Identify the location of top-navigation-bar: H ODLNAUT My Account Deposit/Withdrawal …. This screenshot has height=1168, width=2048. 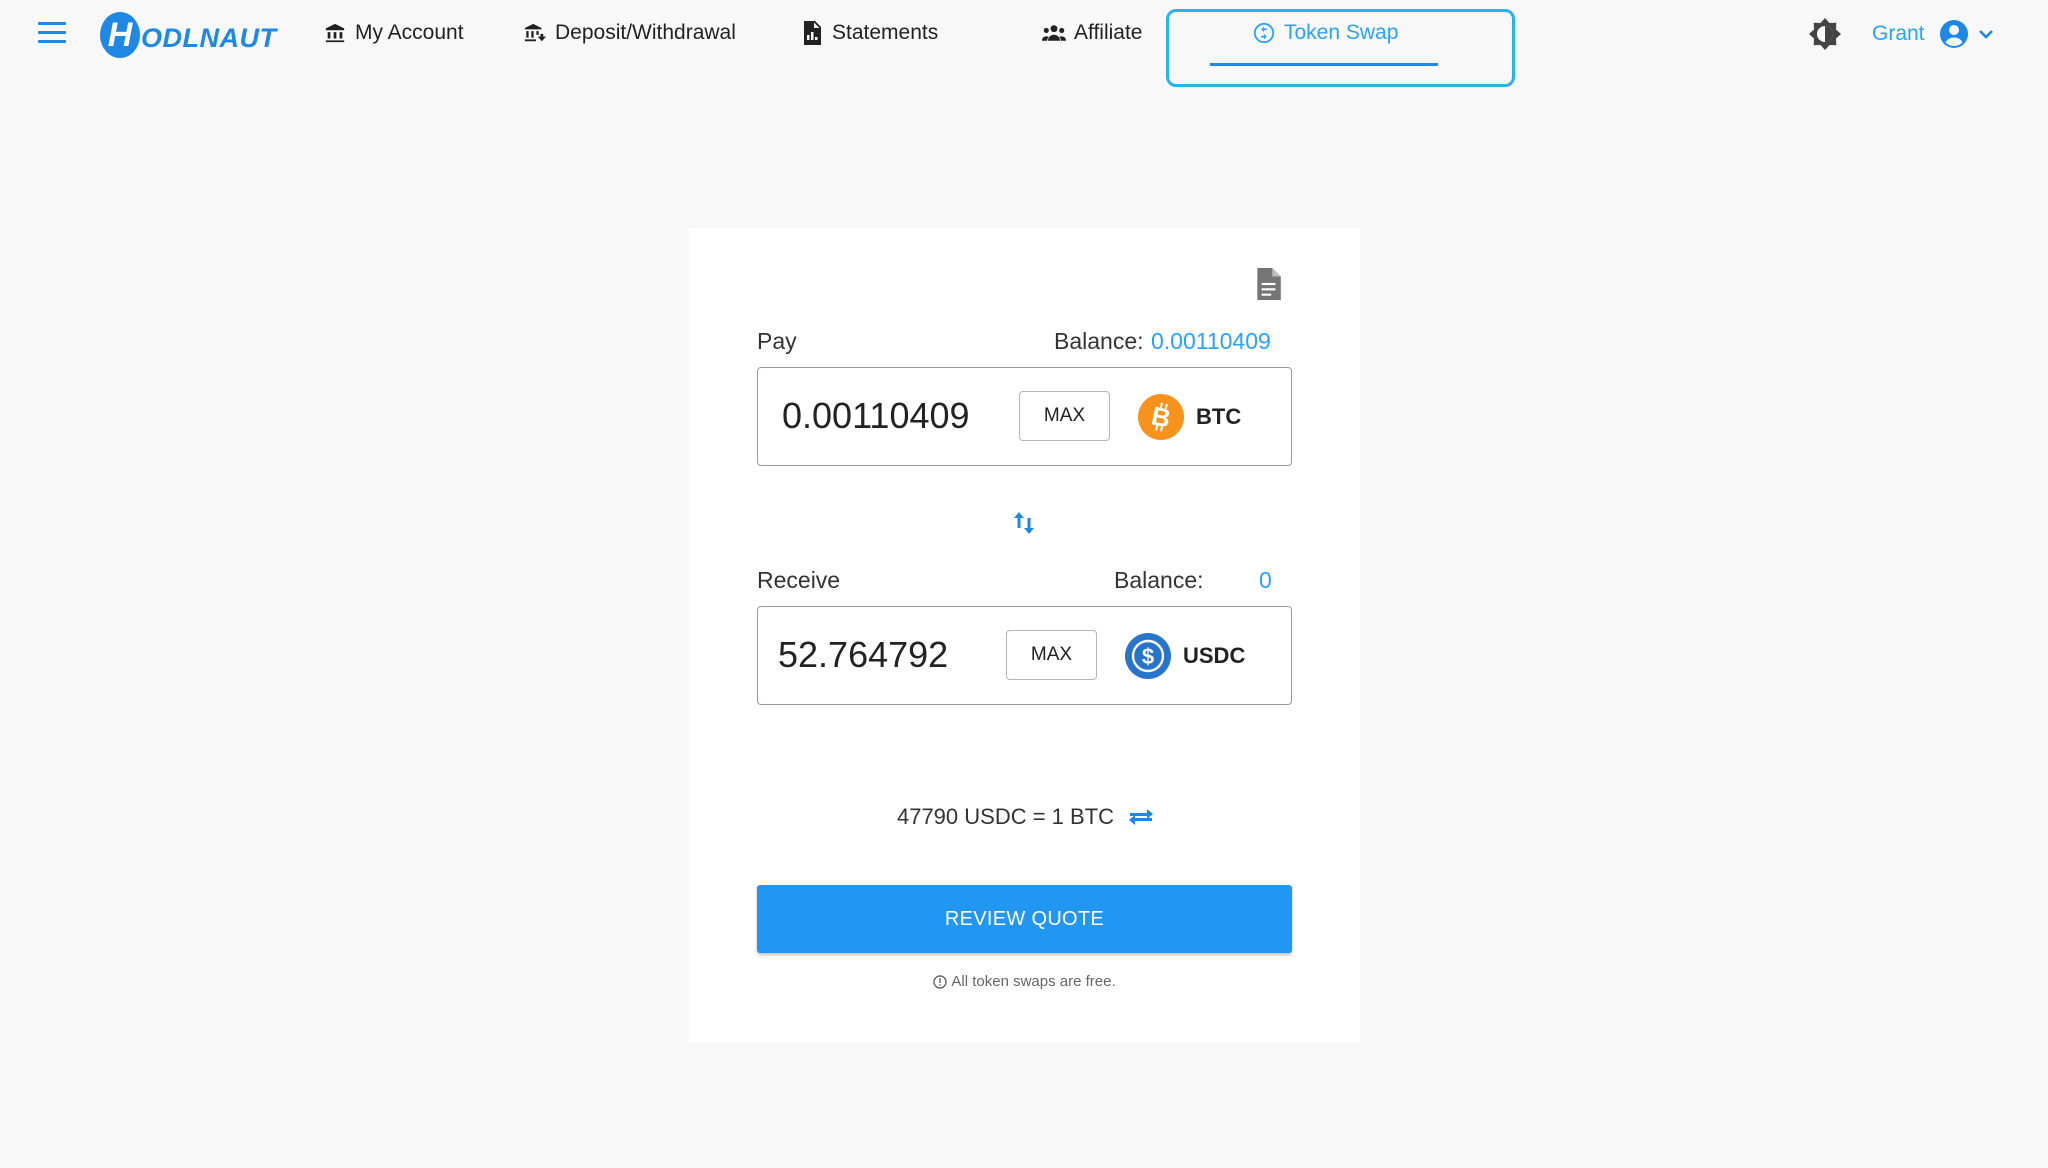
(1024, 45).